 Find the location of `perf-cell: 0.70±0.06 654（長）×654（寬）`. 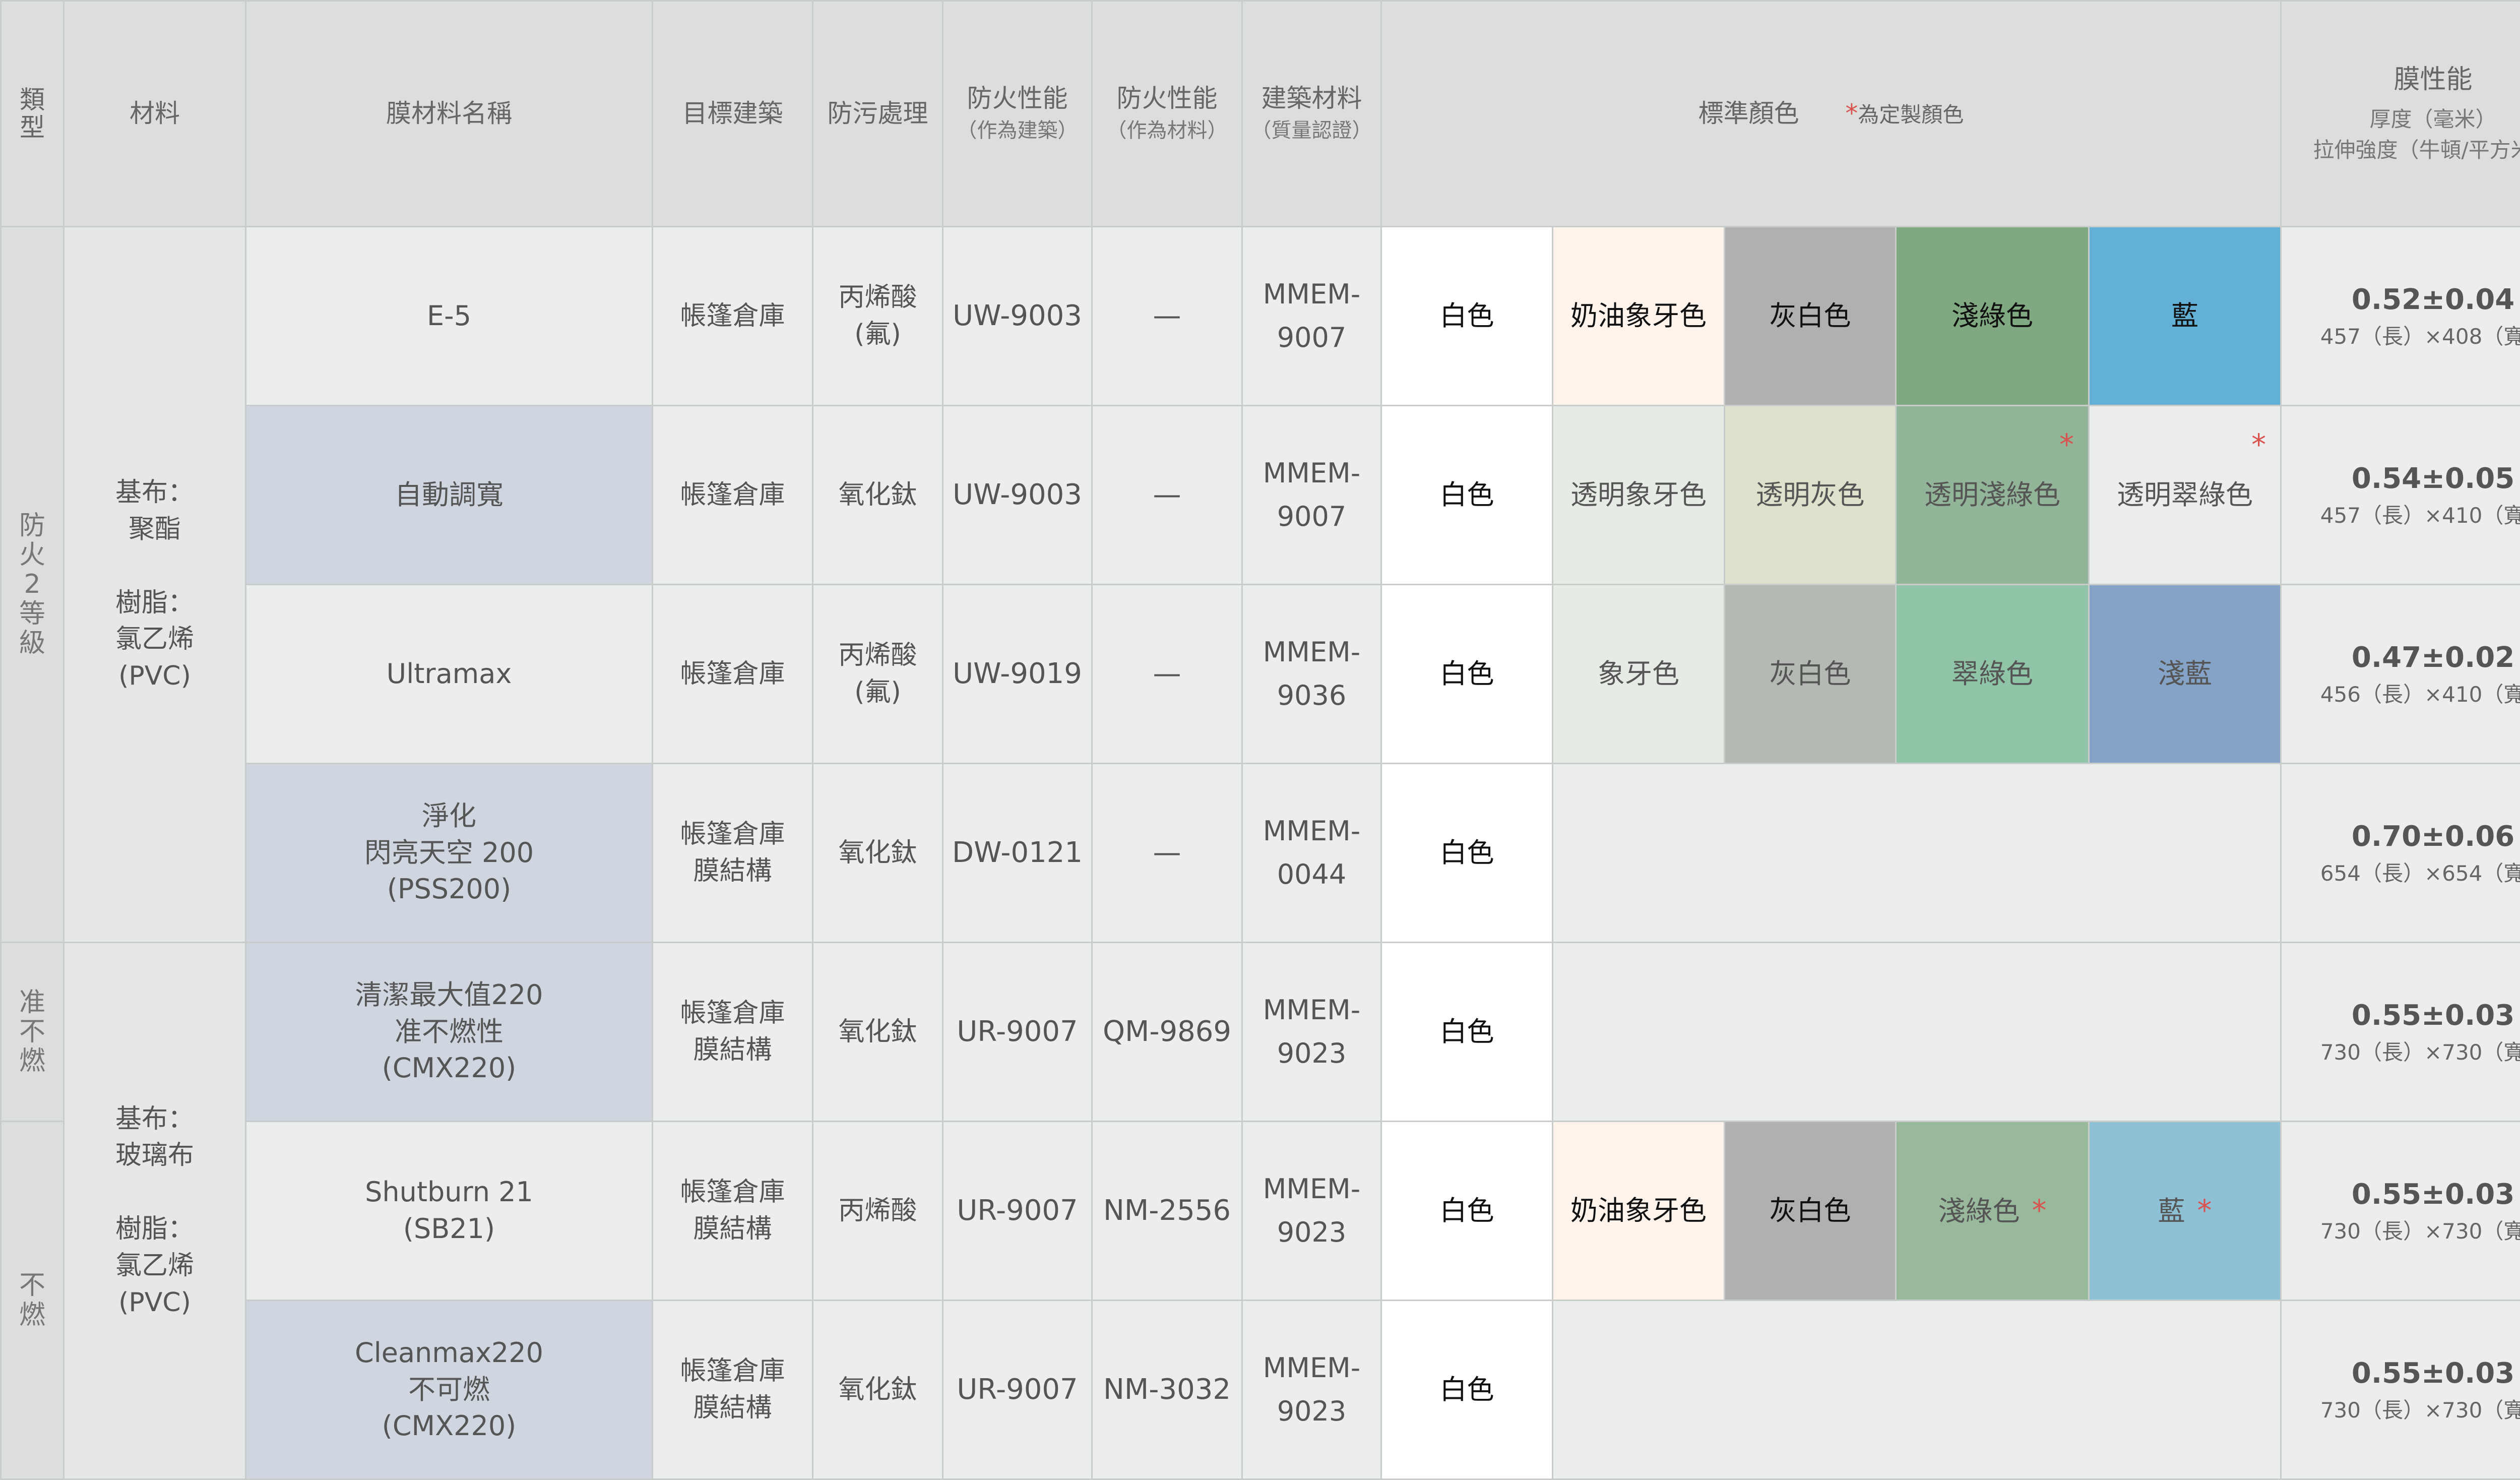

perf-cell: 0.70±0.06 654（長）×654（寬） is located at coordinates (2400, 853).